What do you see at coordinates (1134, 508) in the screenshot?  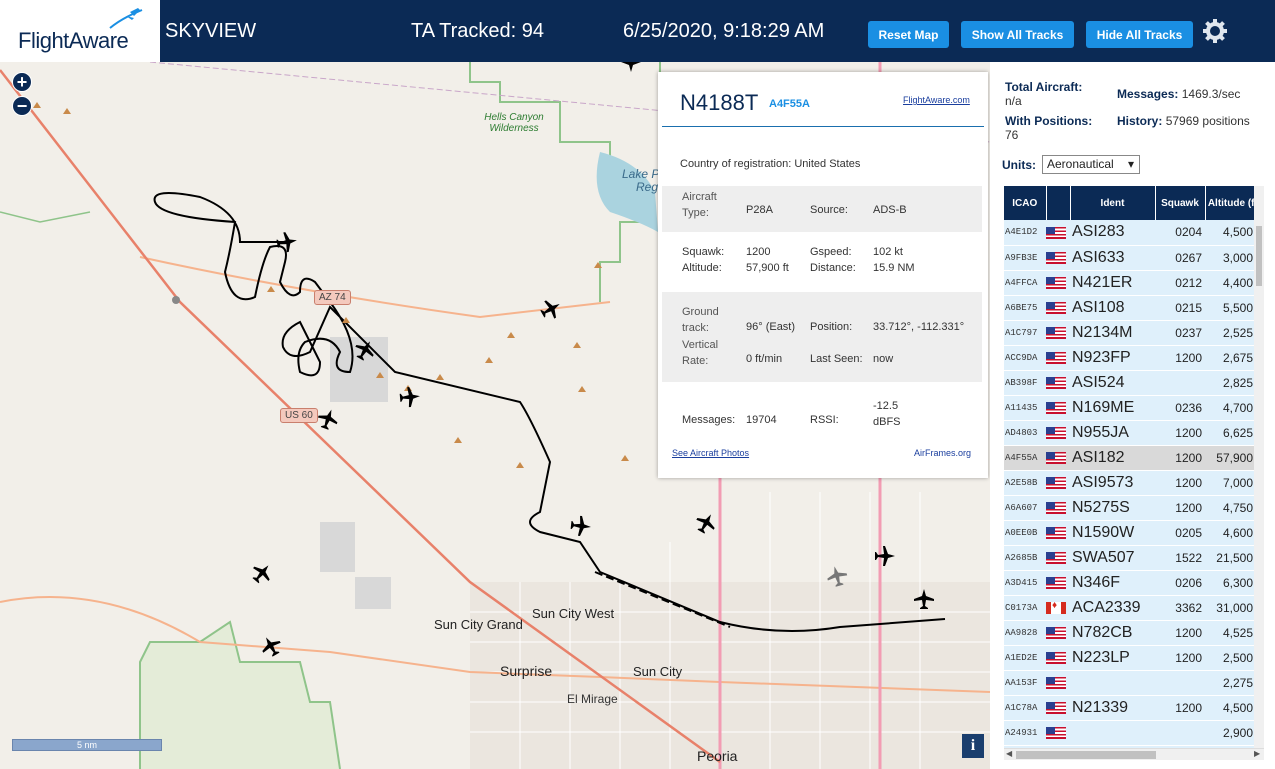 I see `table-row: A6A607N5275S12004,750▲` at bounding box center [1134, 508].